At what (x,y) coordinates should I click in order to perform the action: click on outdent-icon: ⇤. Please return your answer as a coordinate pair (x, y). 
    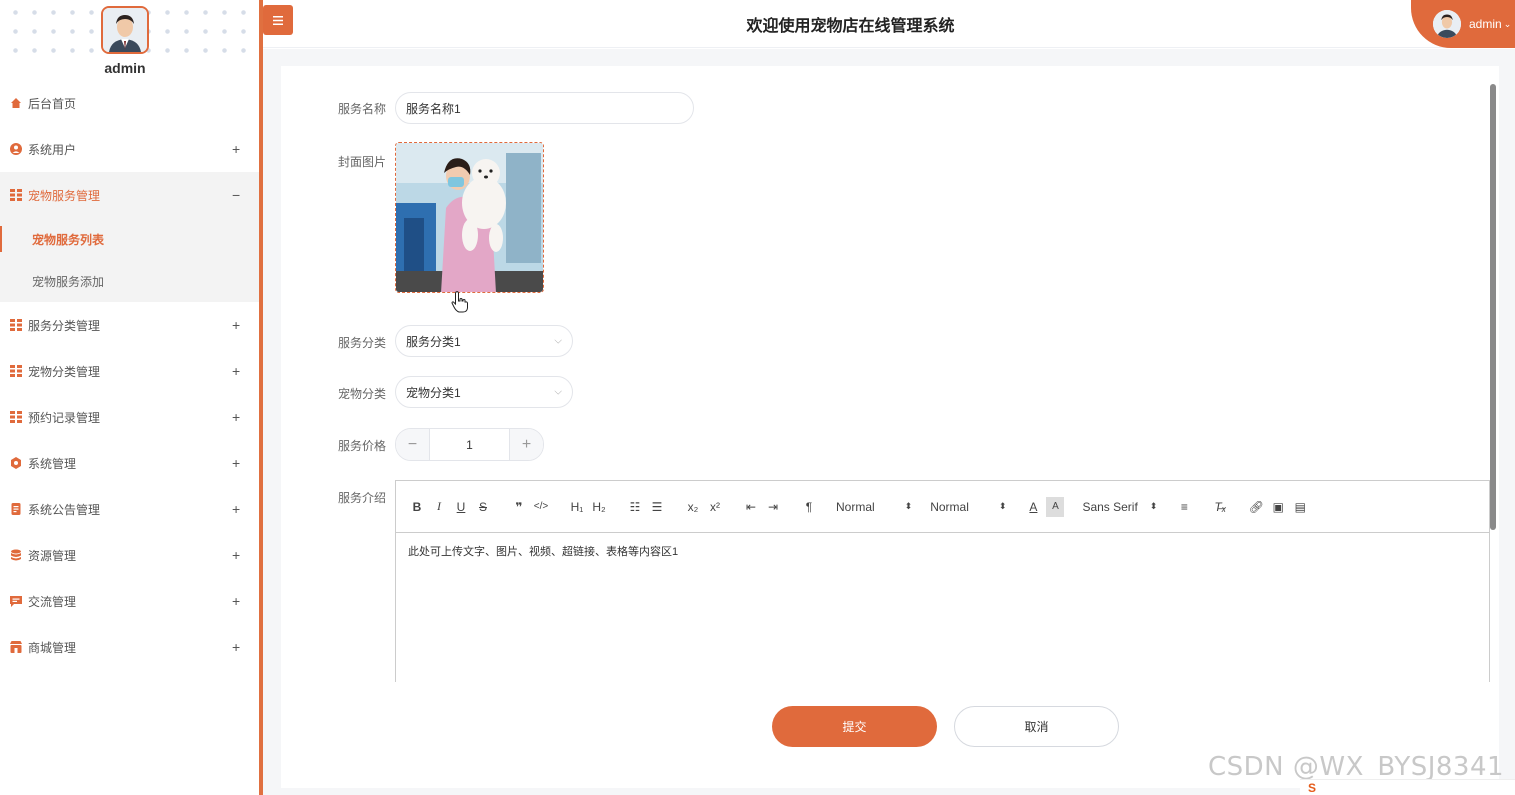
    Looking at the image, I should click on (751, 507).